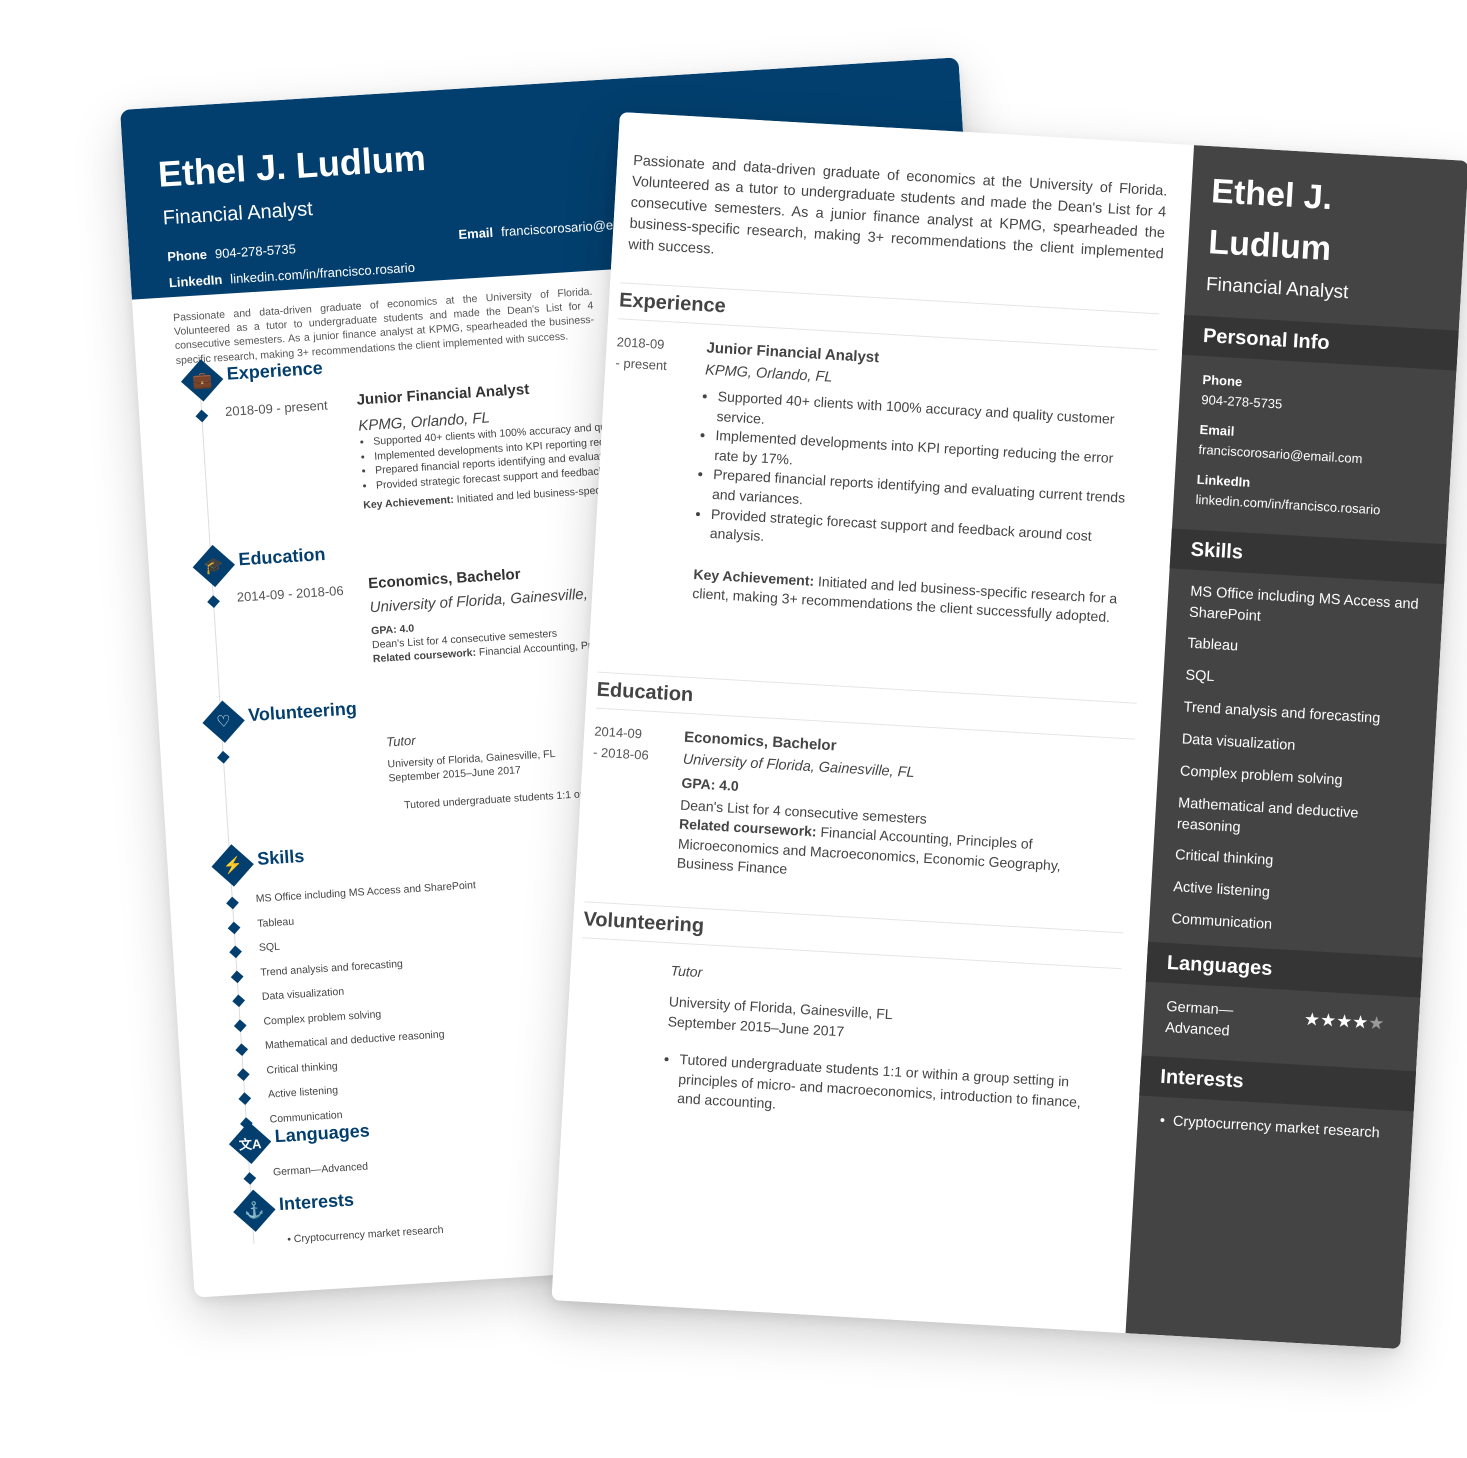 This screenshot has height=1458, width=1467. Describe the element at coordinates (401, 741) in the screenshot. I see `volunteer-role: Tutor` at that location.